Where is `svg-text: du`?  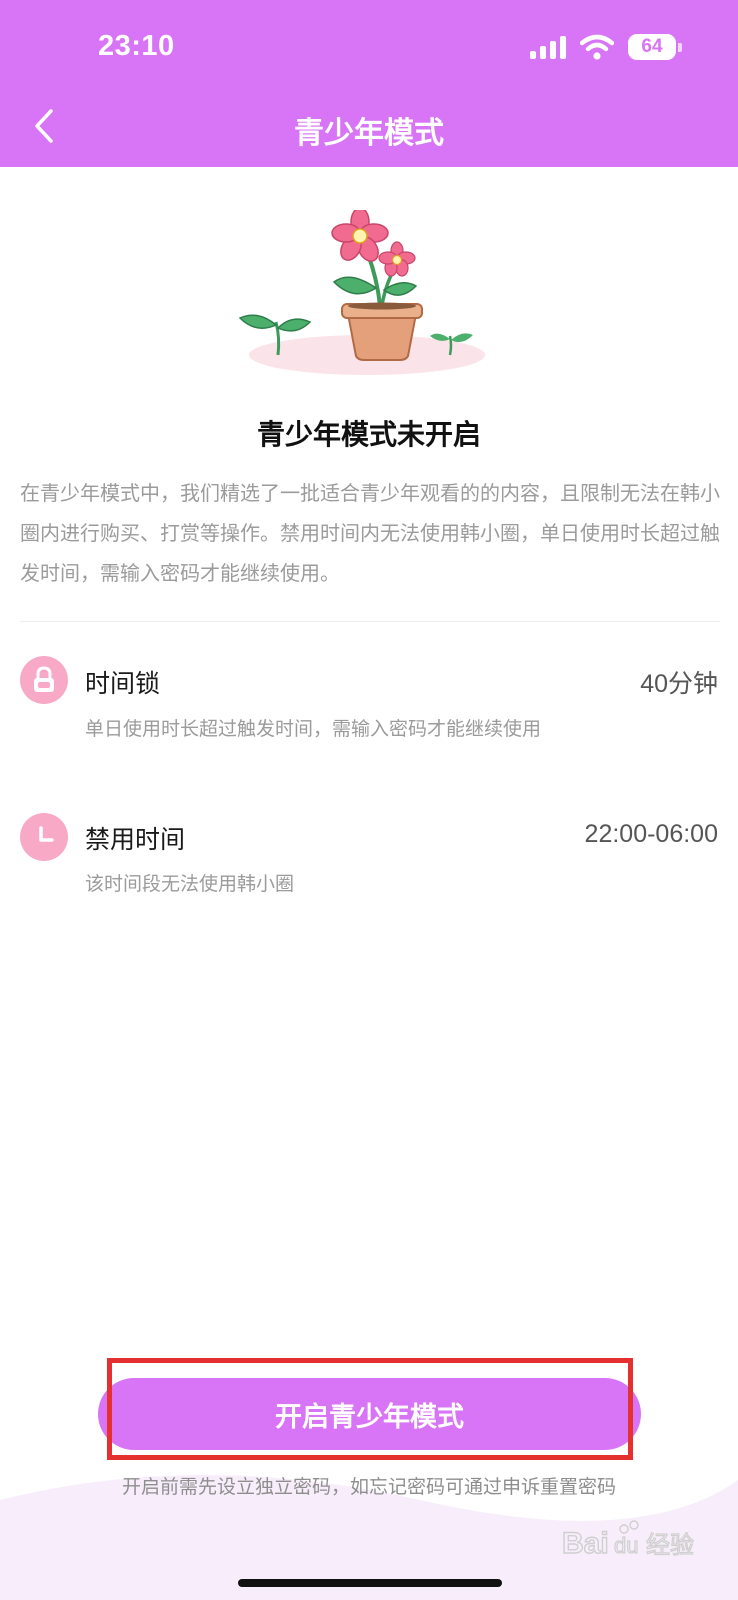
svg-text: du is located at coordinates (626, 1545).